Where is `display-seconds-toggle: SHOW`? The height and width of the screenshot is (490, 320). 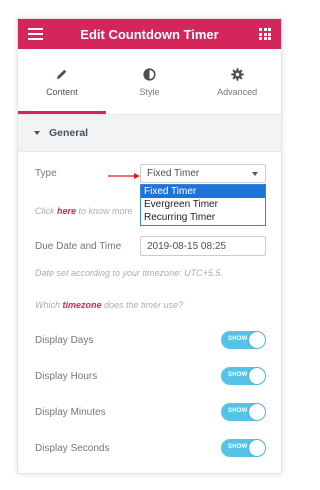 display-seconds-toggle: SHOW is located at coordinates (243, 448).